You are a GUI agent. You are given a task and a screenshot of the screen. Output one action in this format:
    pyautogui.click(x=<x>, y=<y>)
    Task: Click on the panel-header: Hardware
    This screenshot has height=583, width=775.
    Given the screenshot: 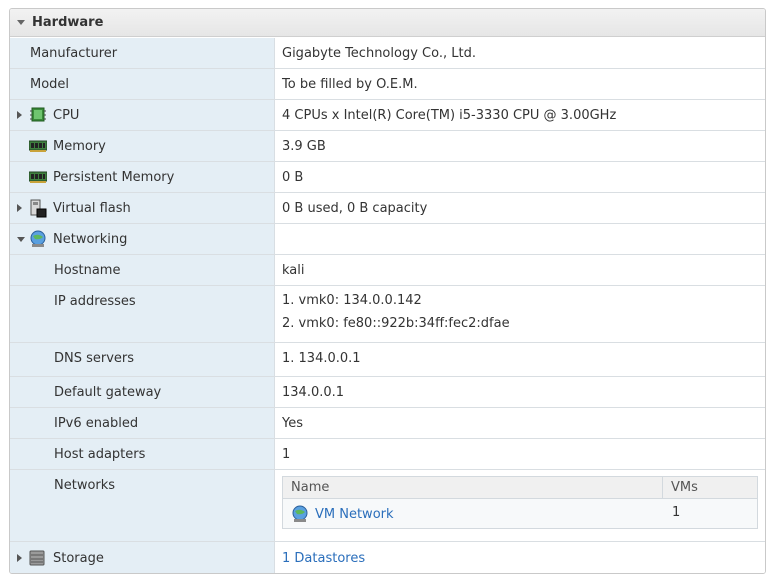 What is the action you would take?
    pyautogui.click(x=387, y=23)
    